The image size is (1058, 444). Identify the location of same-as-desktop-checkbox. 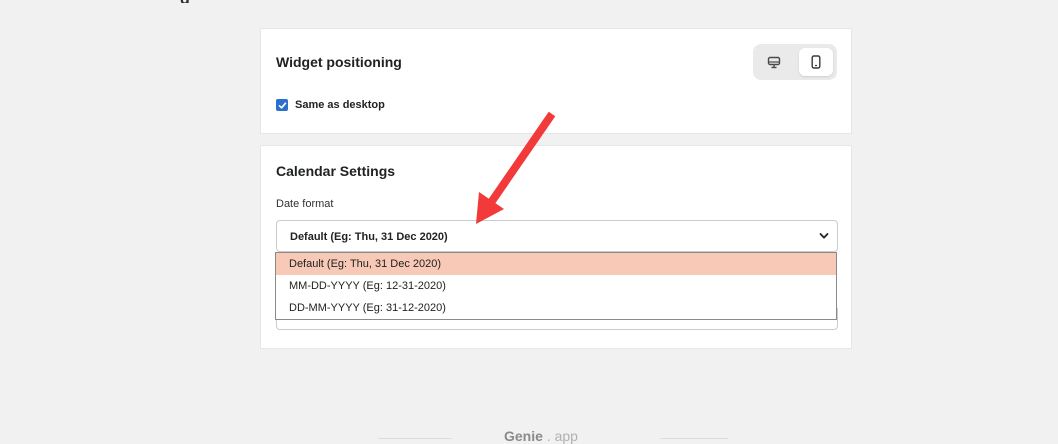
(282, 105).